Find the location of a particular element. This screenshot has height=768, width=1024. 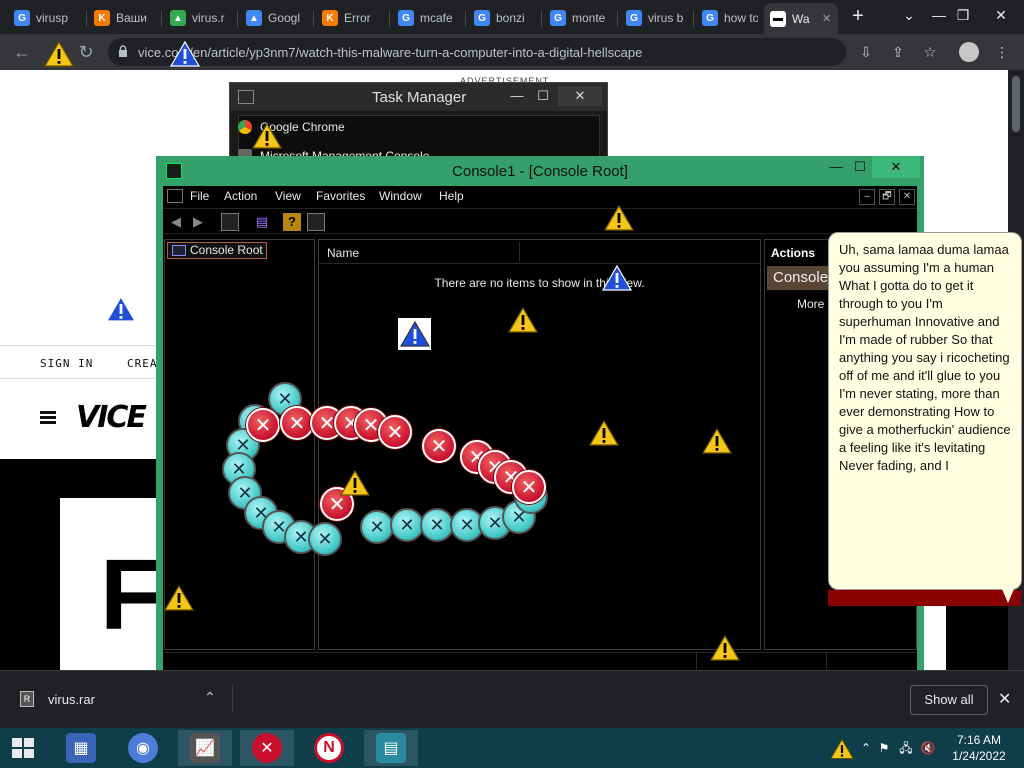

scrollbar-thumb is located at coordinates (1016, 104).